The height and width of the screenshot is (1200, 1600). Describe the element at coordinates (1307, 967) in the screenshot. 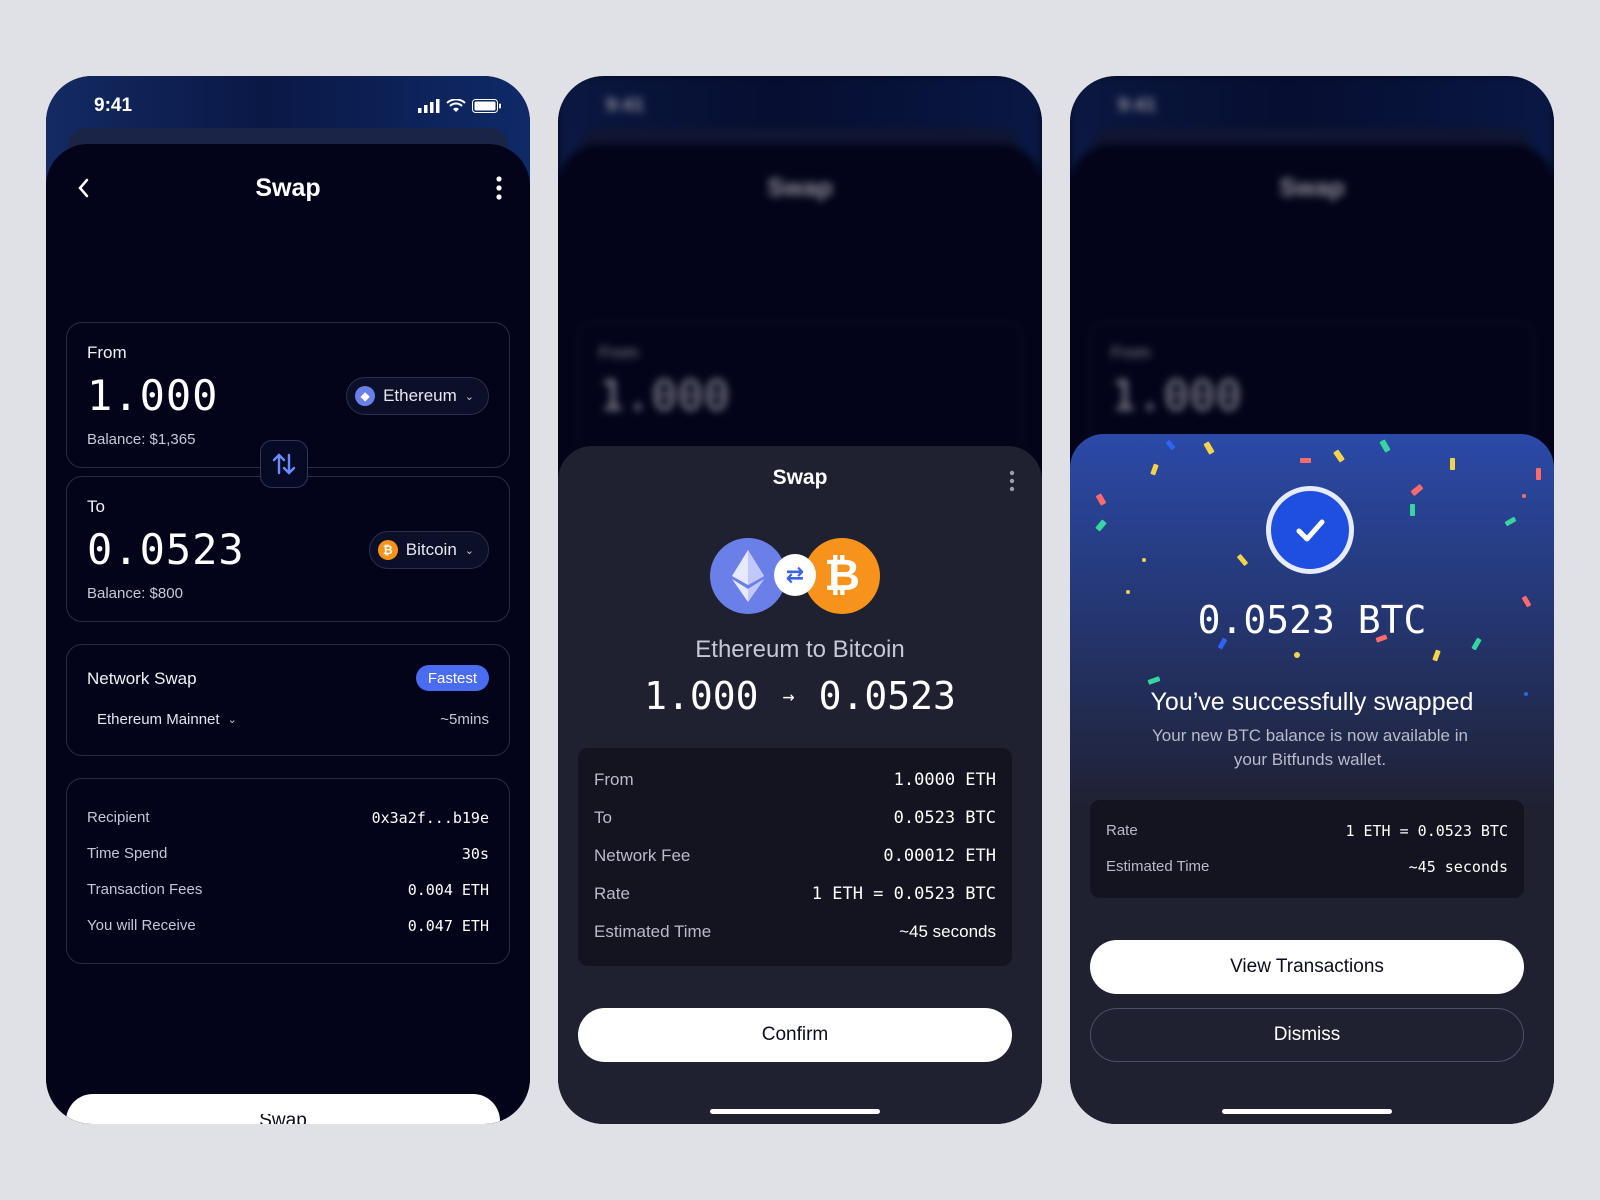

I see `view-transactions-button: View Transactions` at that location.